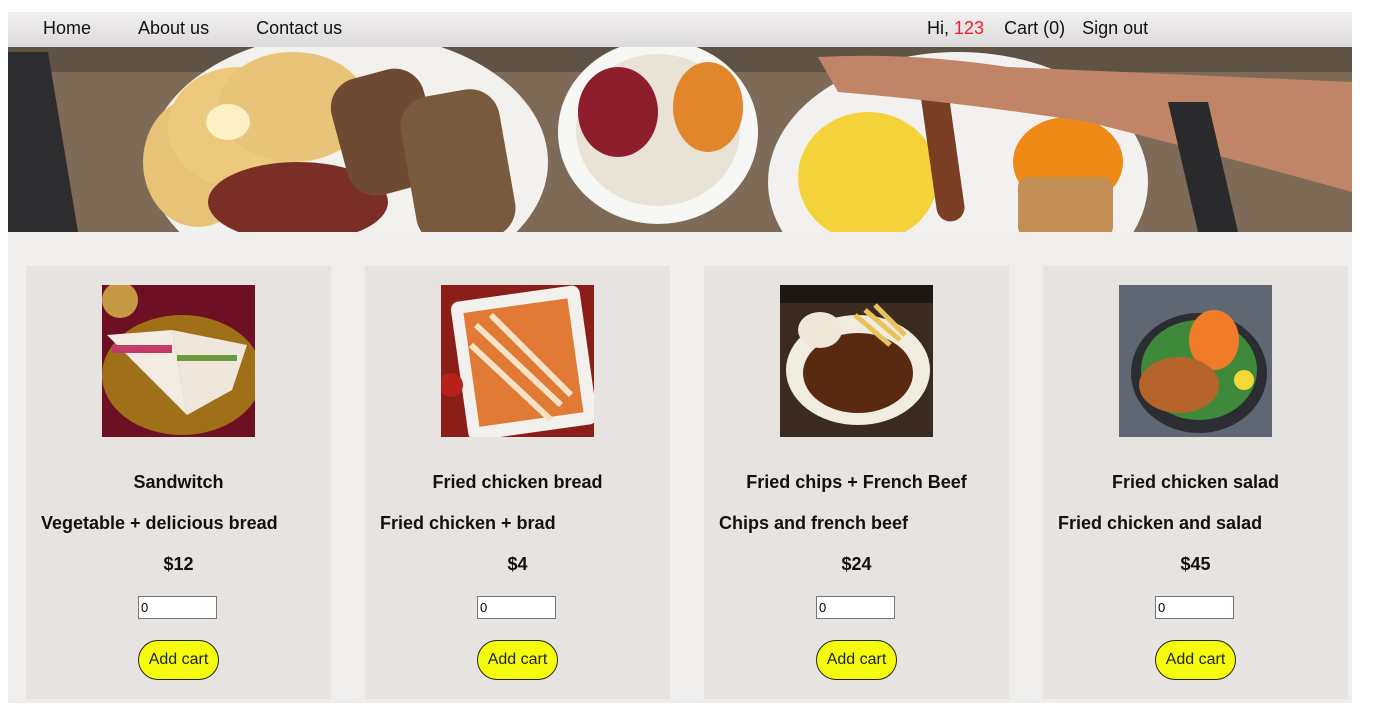  I want to click on product-price: $4, so click(517, 564).